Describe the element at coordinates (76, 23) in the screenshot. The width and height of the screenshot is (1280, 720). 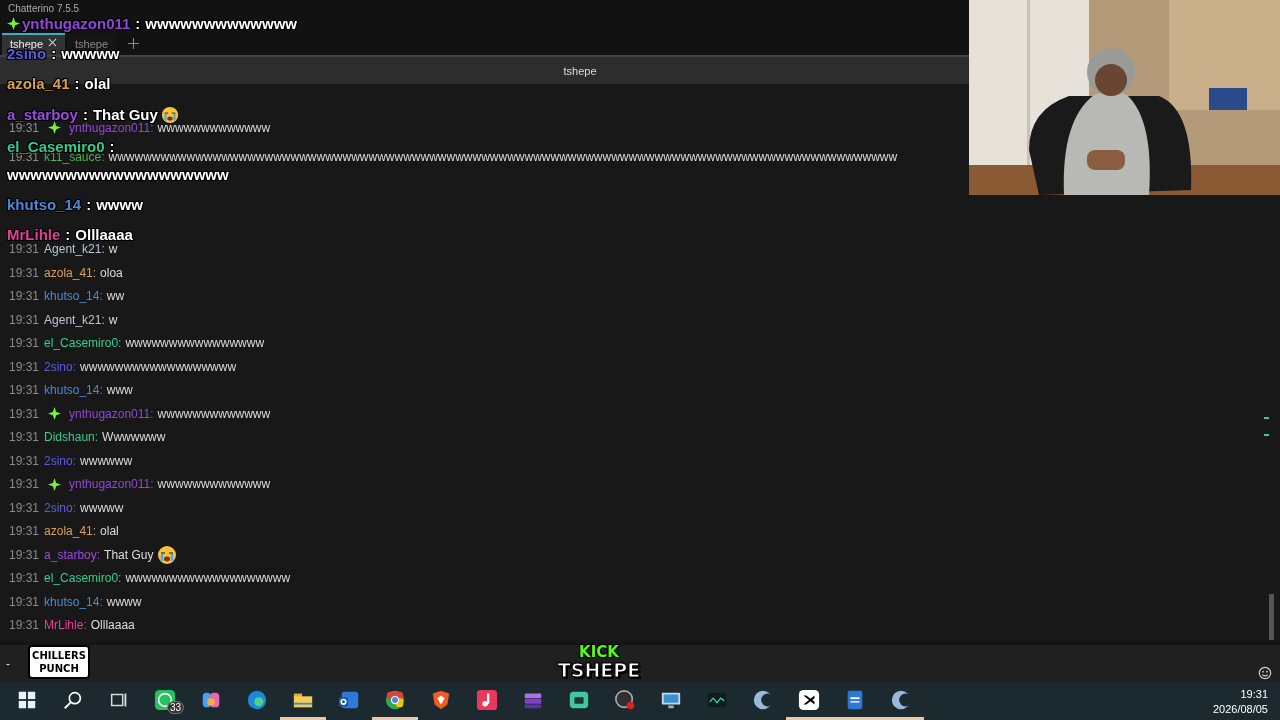
I see `overlay-username: ynthugazon011` at that location.